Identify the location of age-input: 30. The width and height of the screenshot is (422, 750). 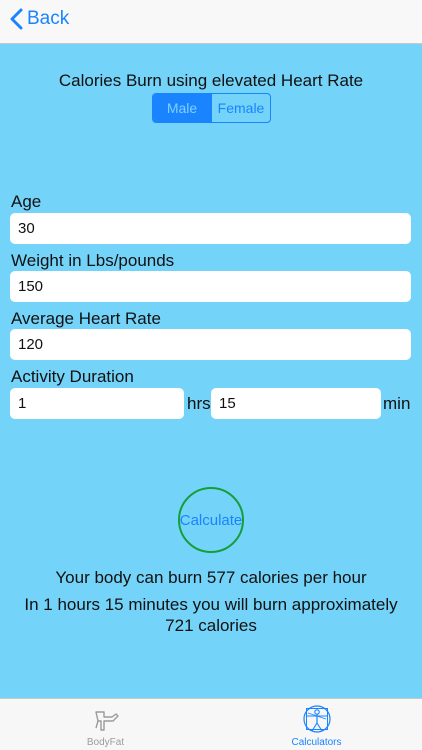
(210, 228).